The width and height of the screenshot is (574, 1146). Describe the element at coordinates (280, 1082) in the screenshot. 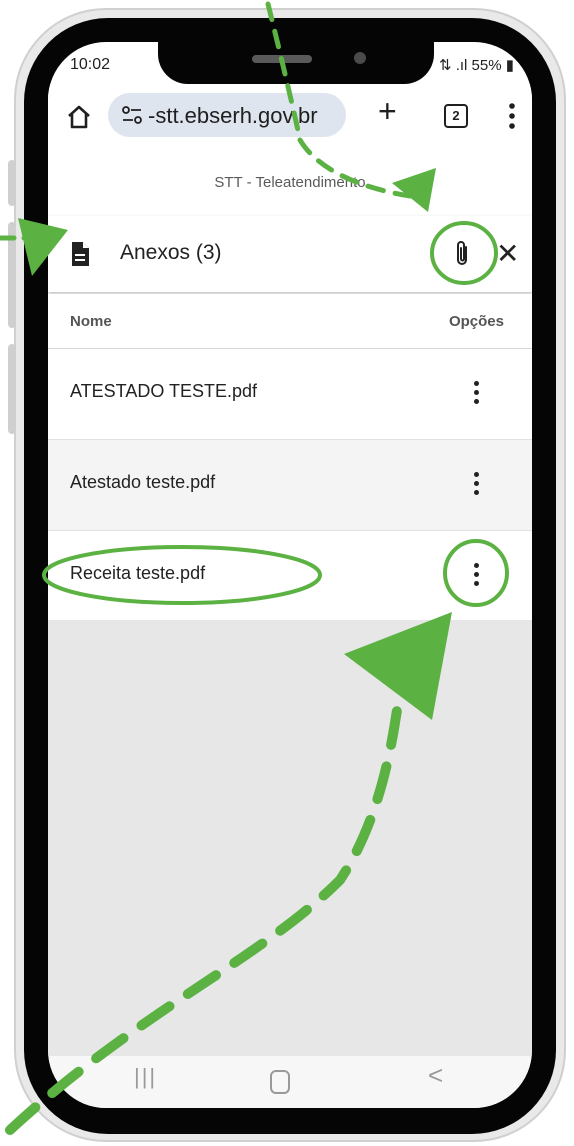

I see `home-button` at that location.